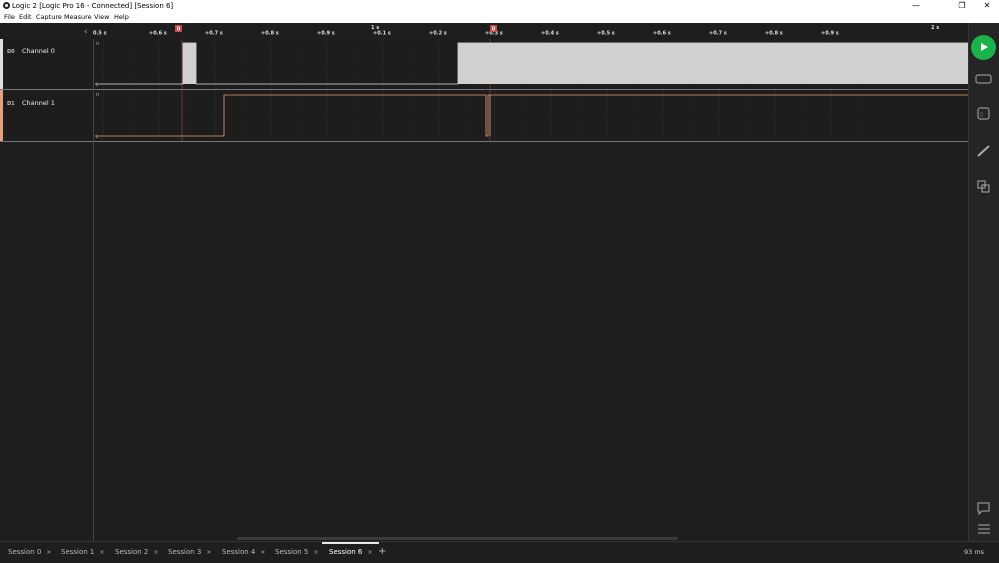  Describe the element at coordinates (984, 187) in the screenshot. I see `timing-markers-icon` at that location.